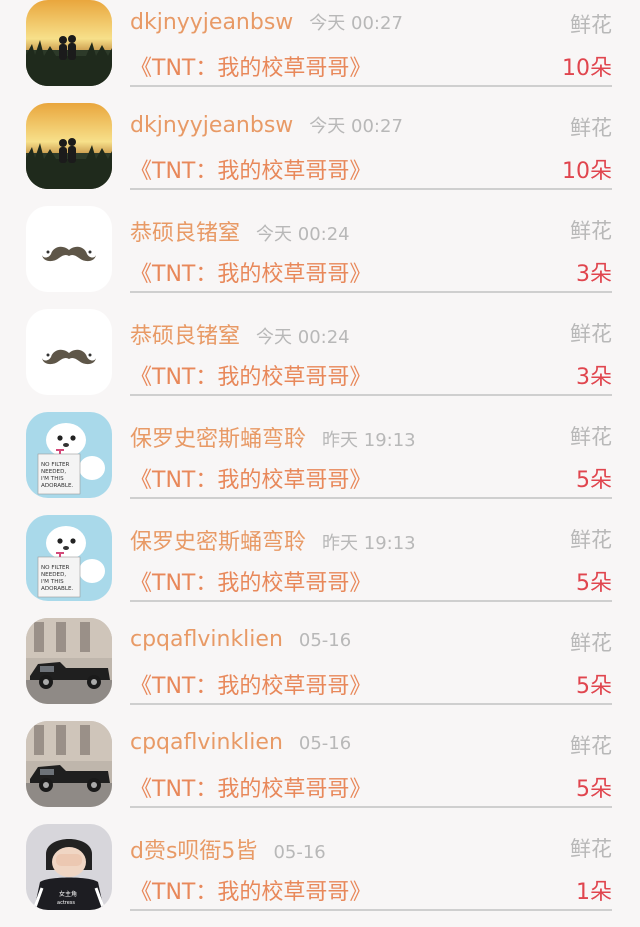 The image size is (640, 927). Describe the element at coordinates (66, 903) in the screenshot. I see `shirt-text: actress` at that location.